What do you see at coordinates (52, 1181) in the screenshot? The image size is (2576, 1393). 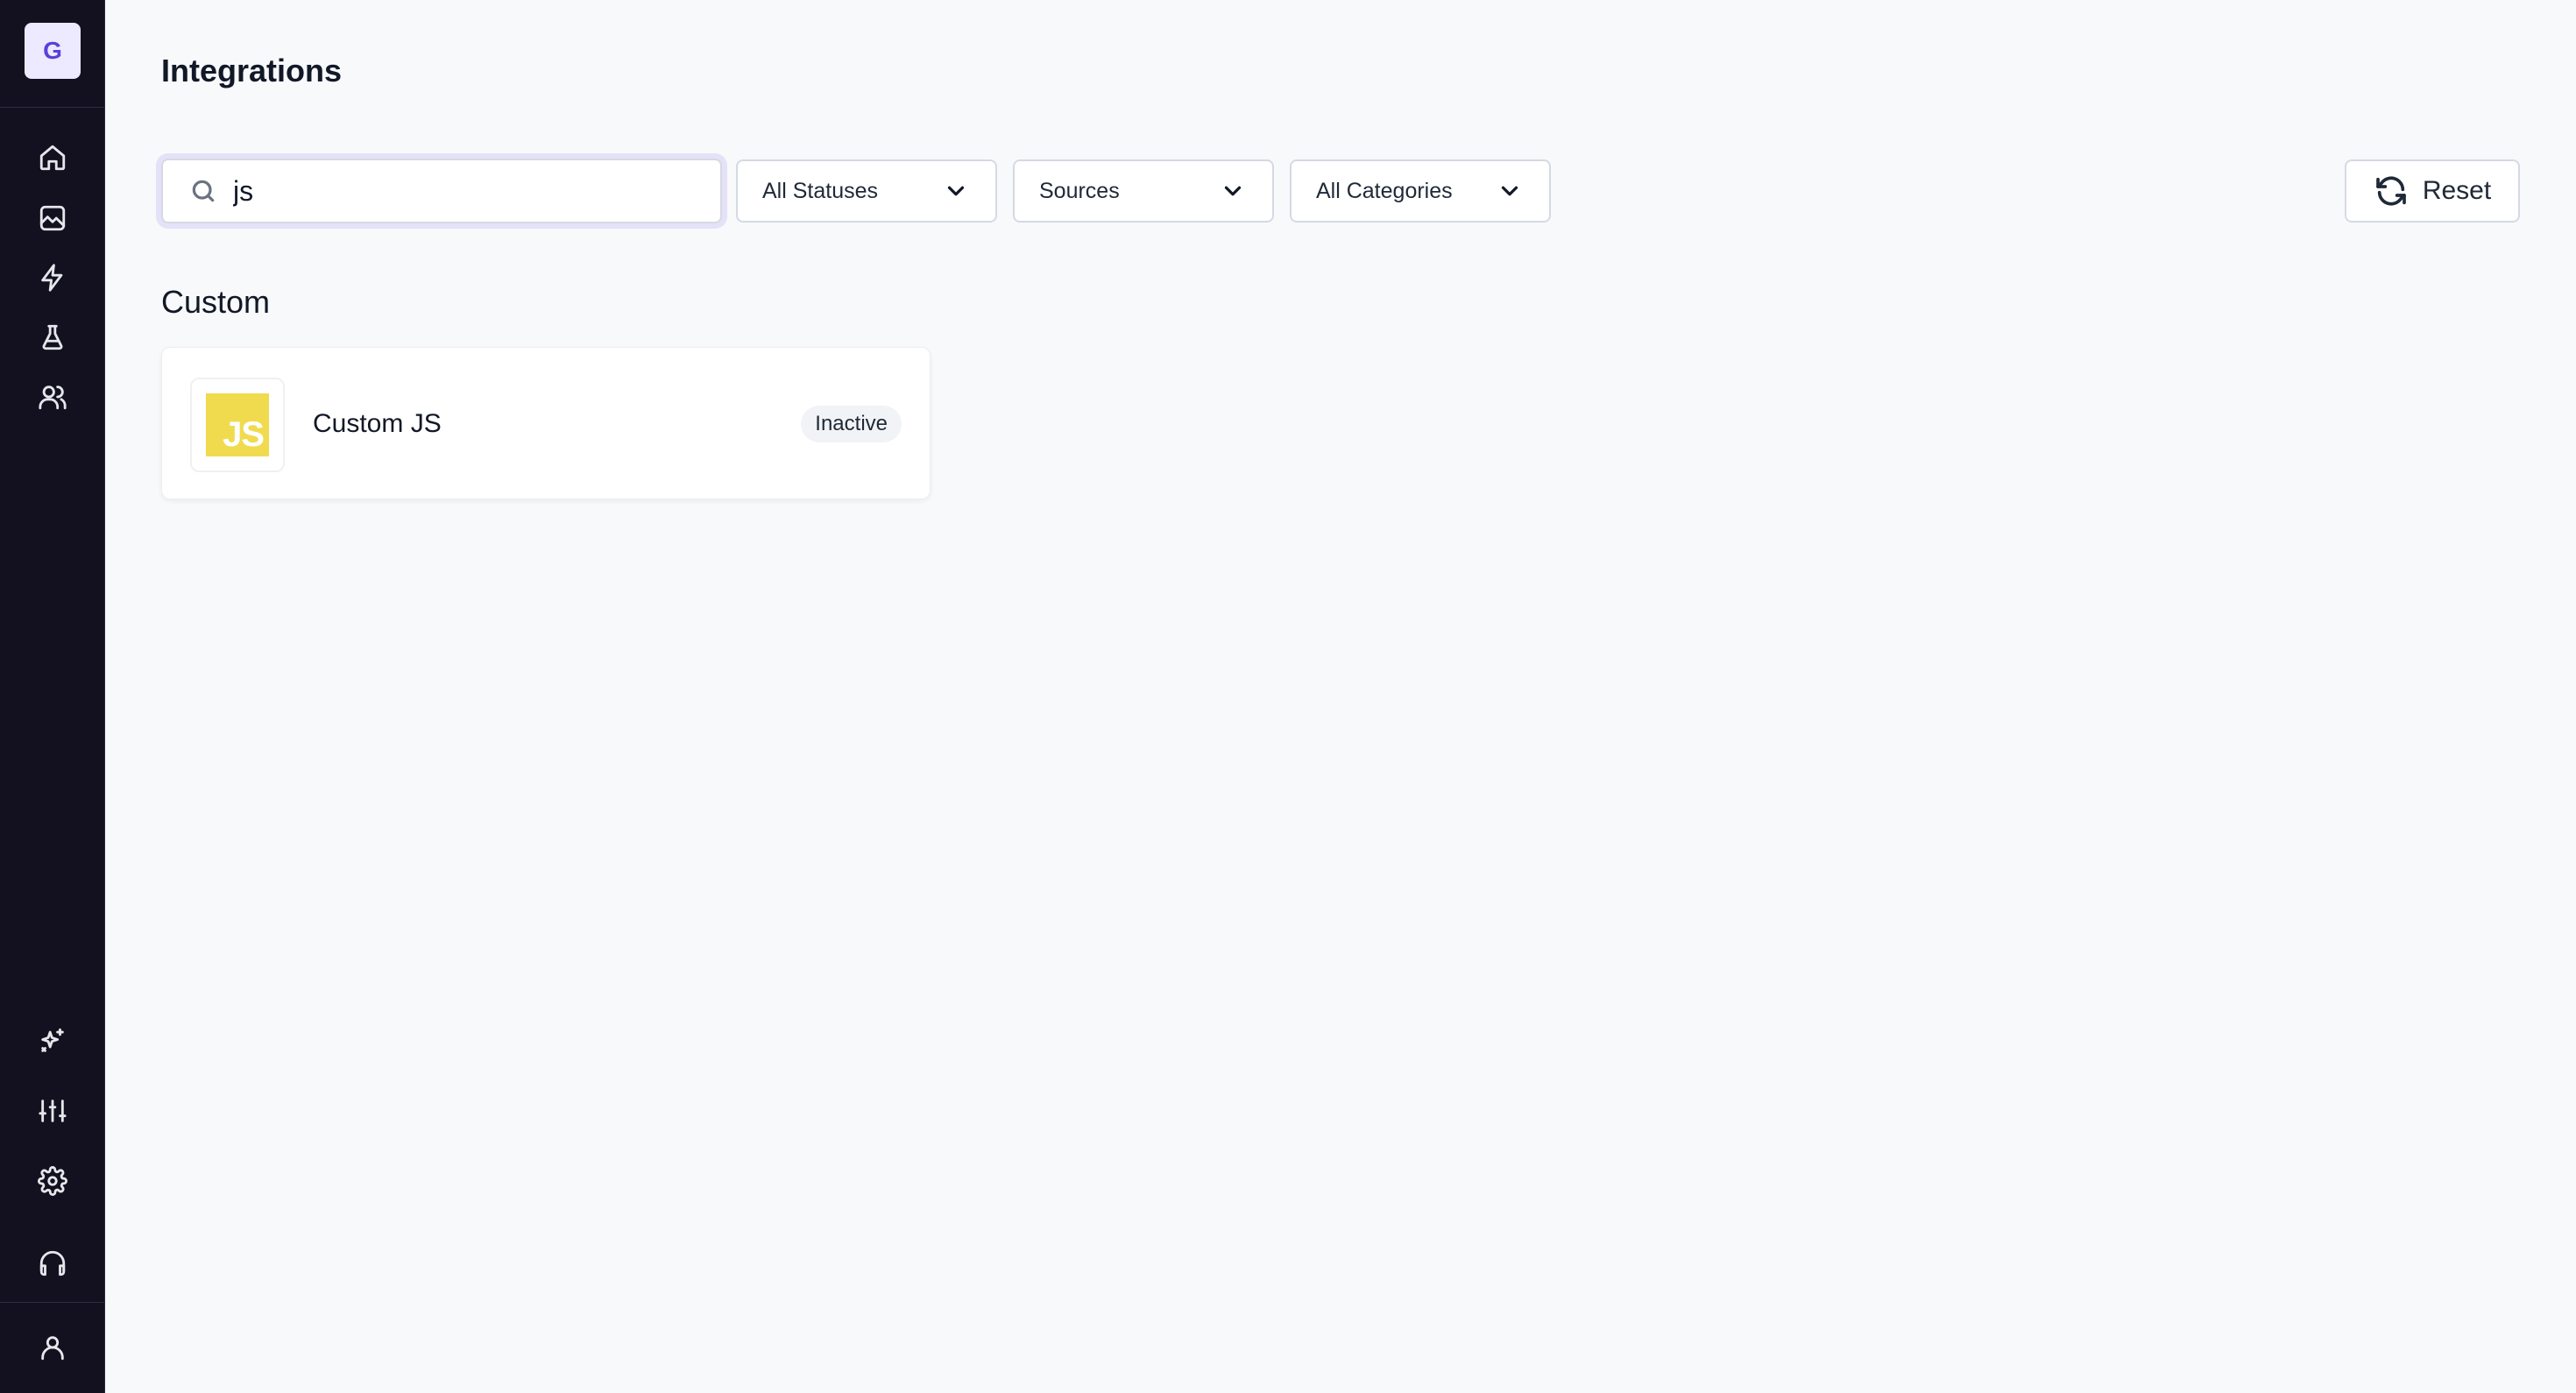 I see `gear-icon` at bounding box center [52, 1181].